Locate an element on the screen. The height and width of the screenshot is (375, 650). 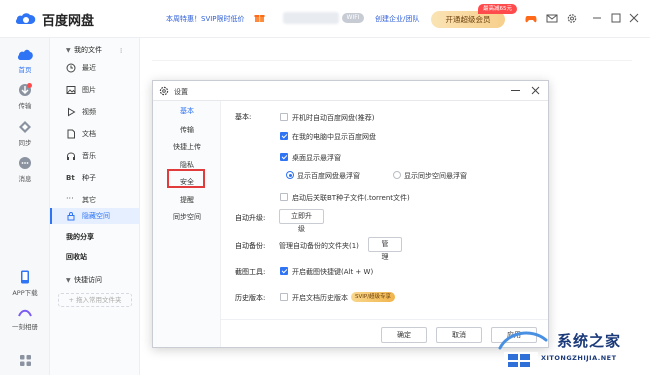
app-title: 百度网盘 is located at coordinates (68, 21).